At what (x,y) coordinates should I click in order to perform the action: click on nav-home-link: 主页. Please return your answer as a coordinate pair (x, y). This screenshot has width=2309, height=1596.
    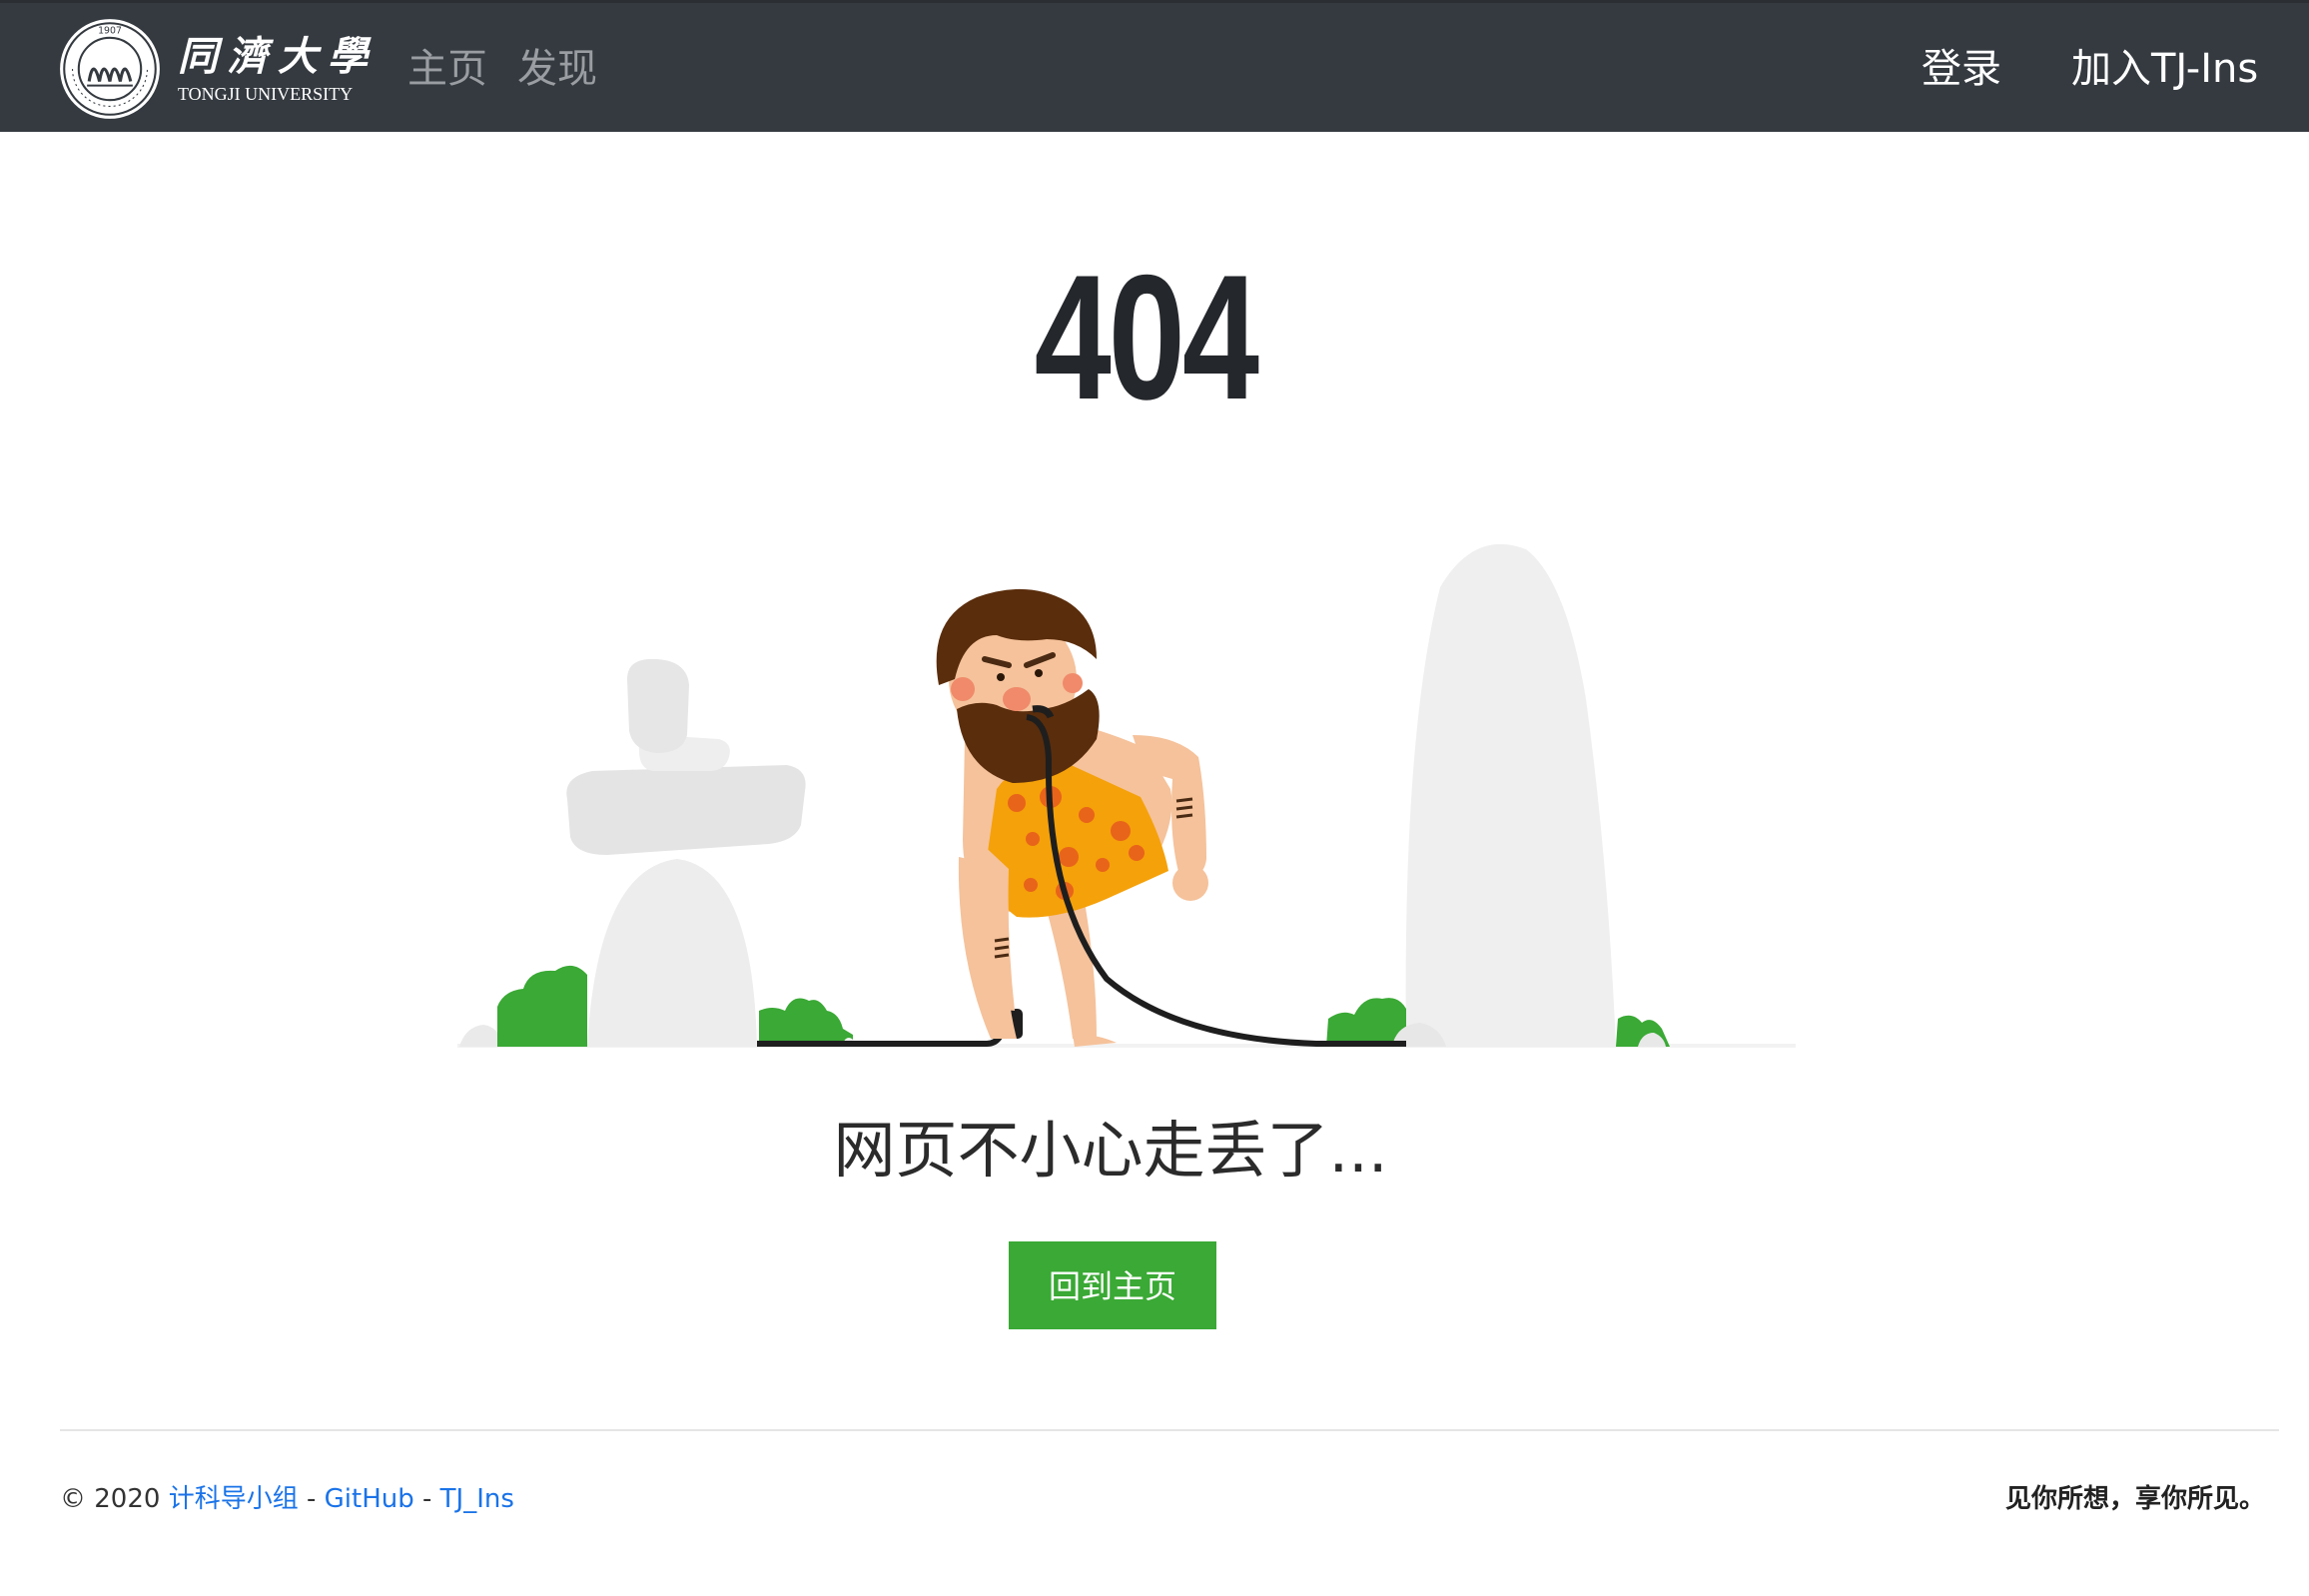
    Looking at the image, I should click on (447, 69).